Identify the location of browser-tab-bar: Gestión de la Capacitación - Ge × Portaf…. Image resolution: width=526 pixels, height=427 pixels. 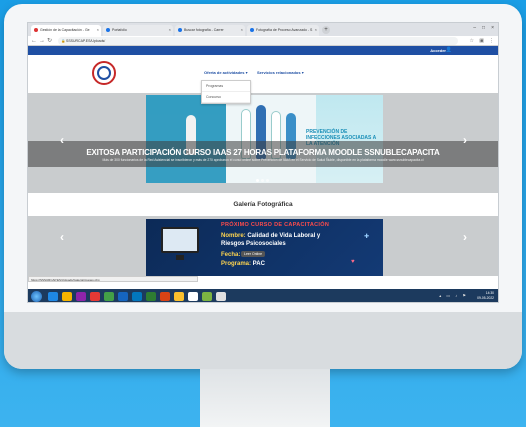
(263, 29).